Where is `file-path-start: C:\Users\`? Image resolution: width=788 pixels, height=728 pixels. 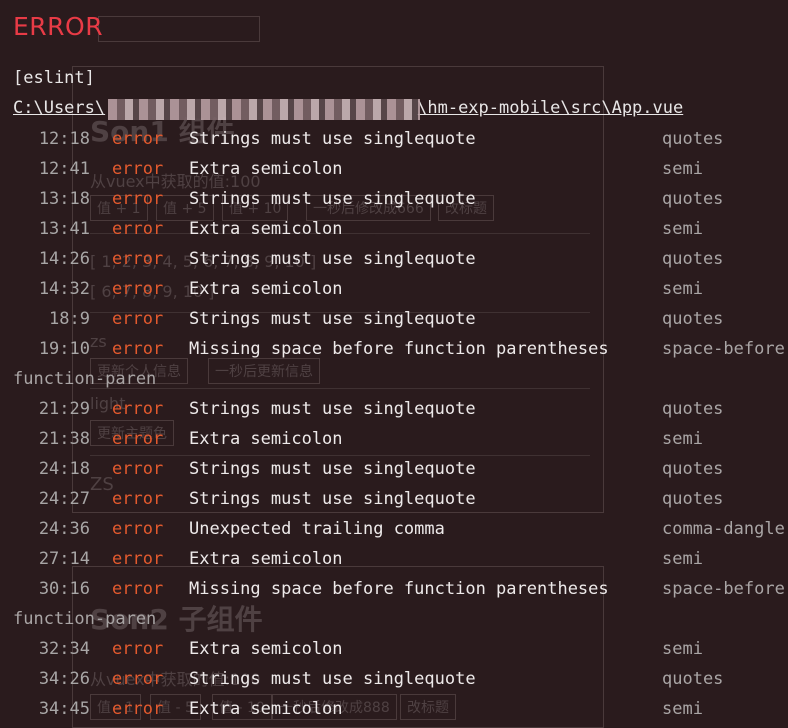
file-path-start: C:\Users\ is located at coordinates (59, 108).